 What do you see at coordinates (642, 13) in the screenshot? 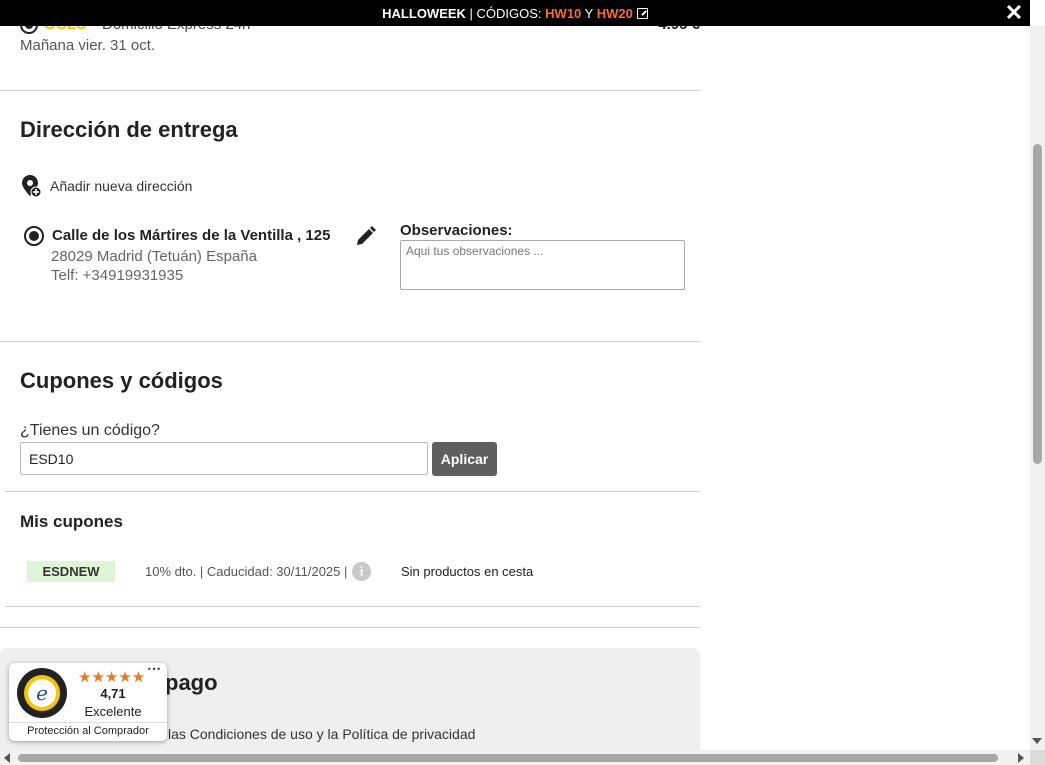
I see `external-link-icon` at bounding box center [642, 13].